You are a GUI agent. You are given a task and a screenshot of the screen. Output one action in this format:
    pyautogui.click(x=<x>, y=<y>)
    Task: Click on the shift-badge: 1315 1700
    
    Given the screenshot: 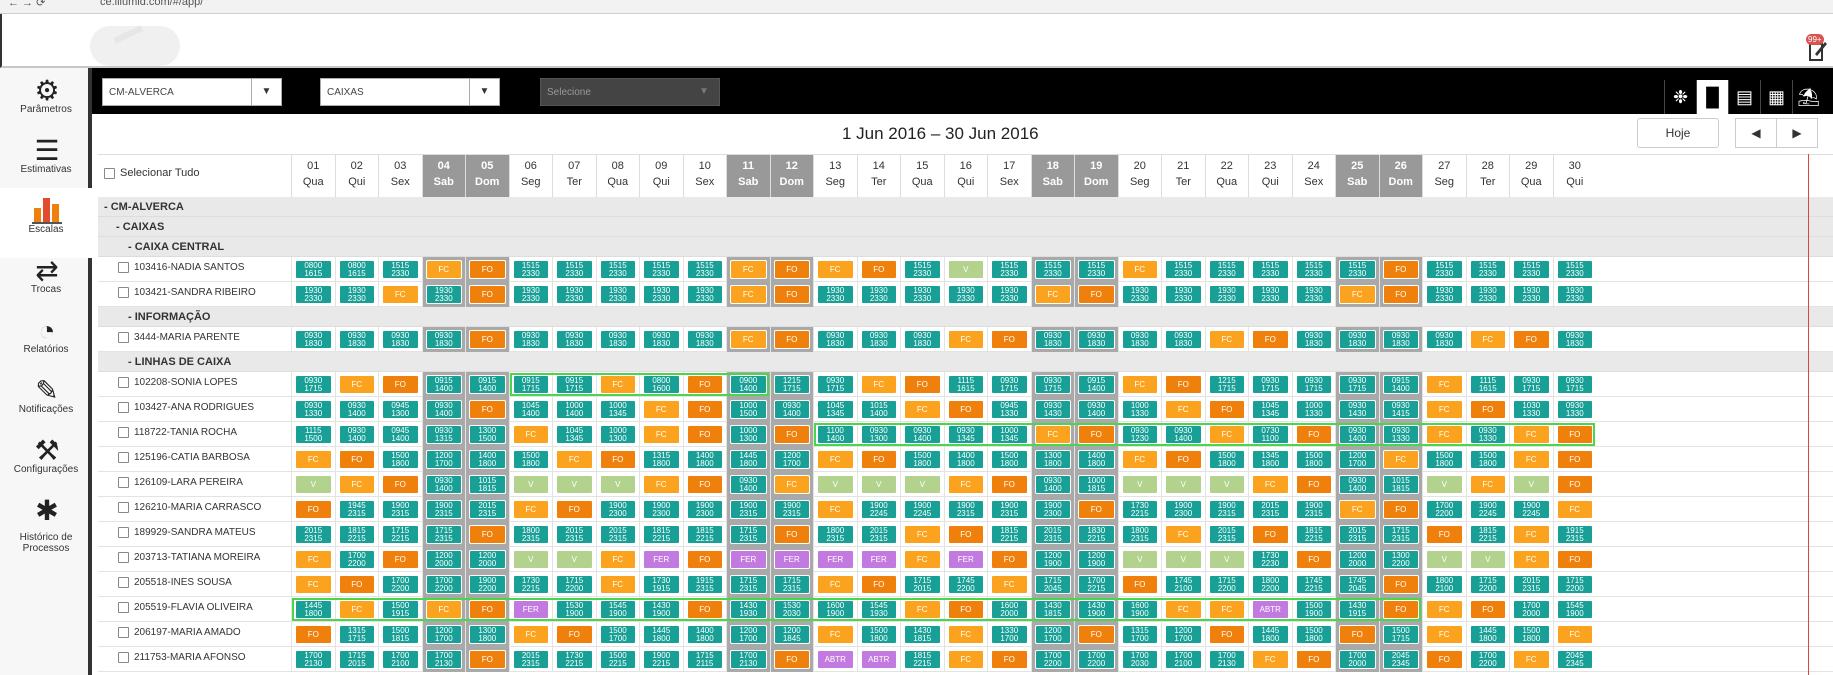 What is the action you would take?
    pyautogui.click(x=1139, y=634)
    